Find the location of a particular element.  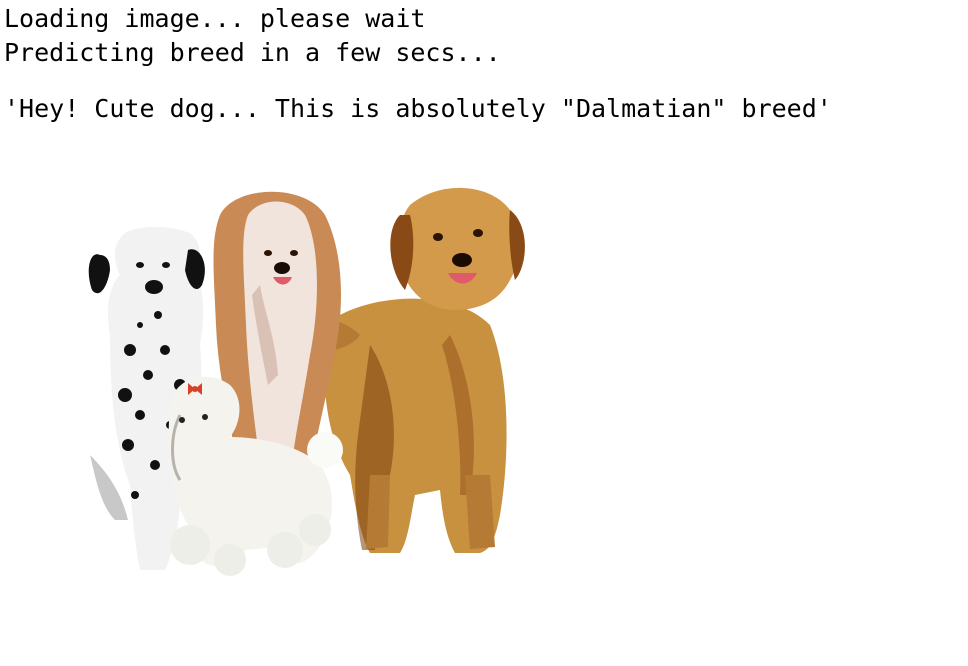

loading-message: Loading image... please wait is located at coordinates (215, 18).